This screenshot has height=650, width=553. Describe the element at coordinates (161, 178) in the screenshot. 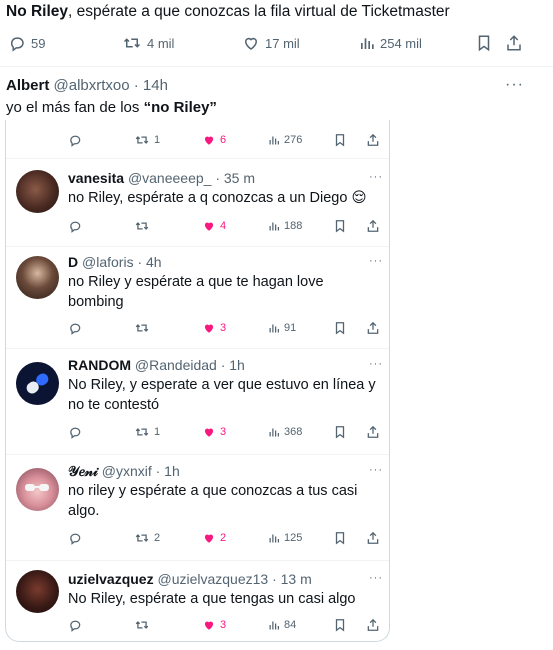

I see `reply-author: vanesita @vaneeeep_ · 35 m` at that location.